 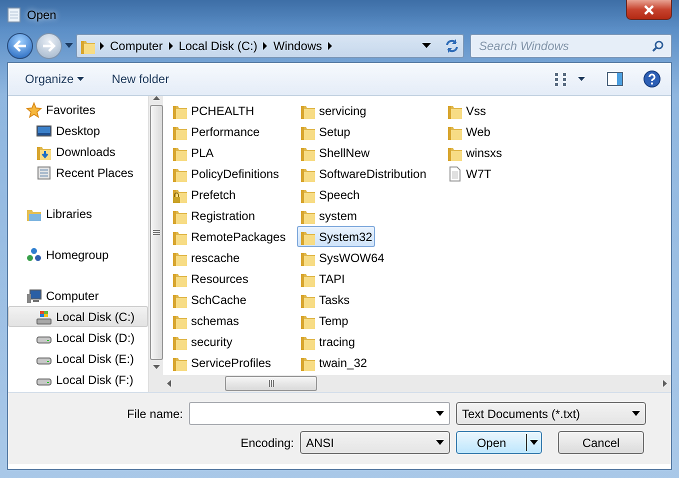 I want to click on search-icon, so click(x=658, y=46).